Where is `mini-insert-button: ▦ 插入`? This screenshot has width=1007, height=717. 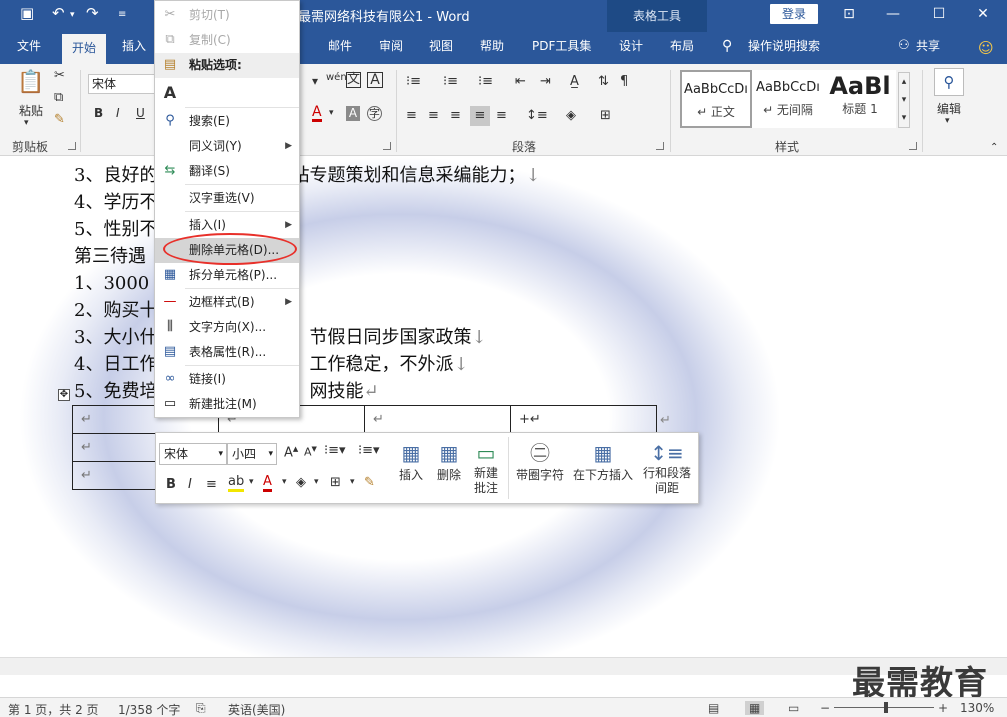 mini-insert-button: ▦ 插入 is located at coordinates (411, 461).